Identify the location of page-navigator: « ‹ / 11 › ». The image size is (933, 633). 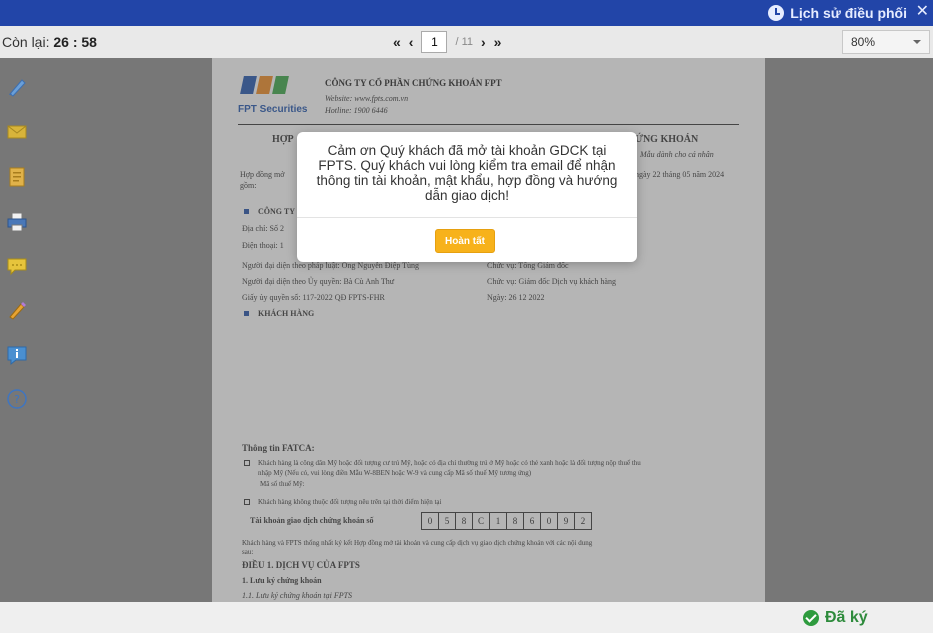
(447, 42).